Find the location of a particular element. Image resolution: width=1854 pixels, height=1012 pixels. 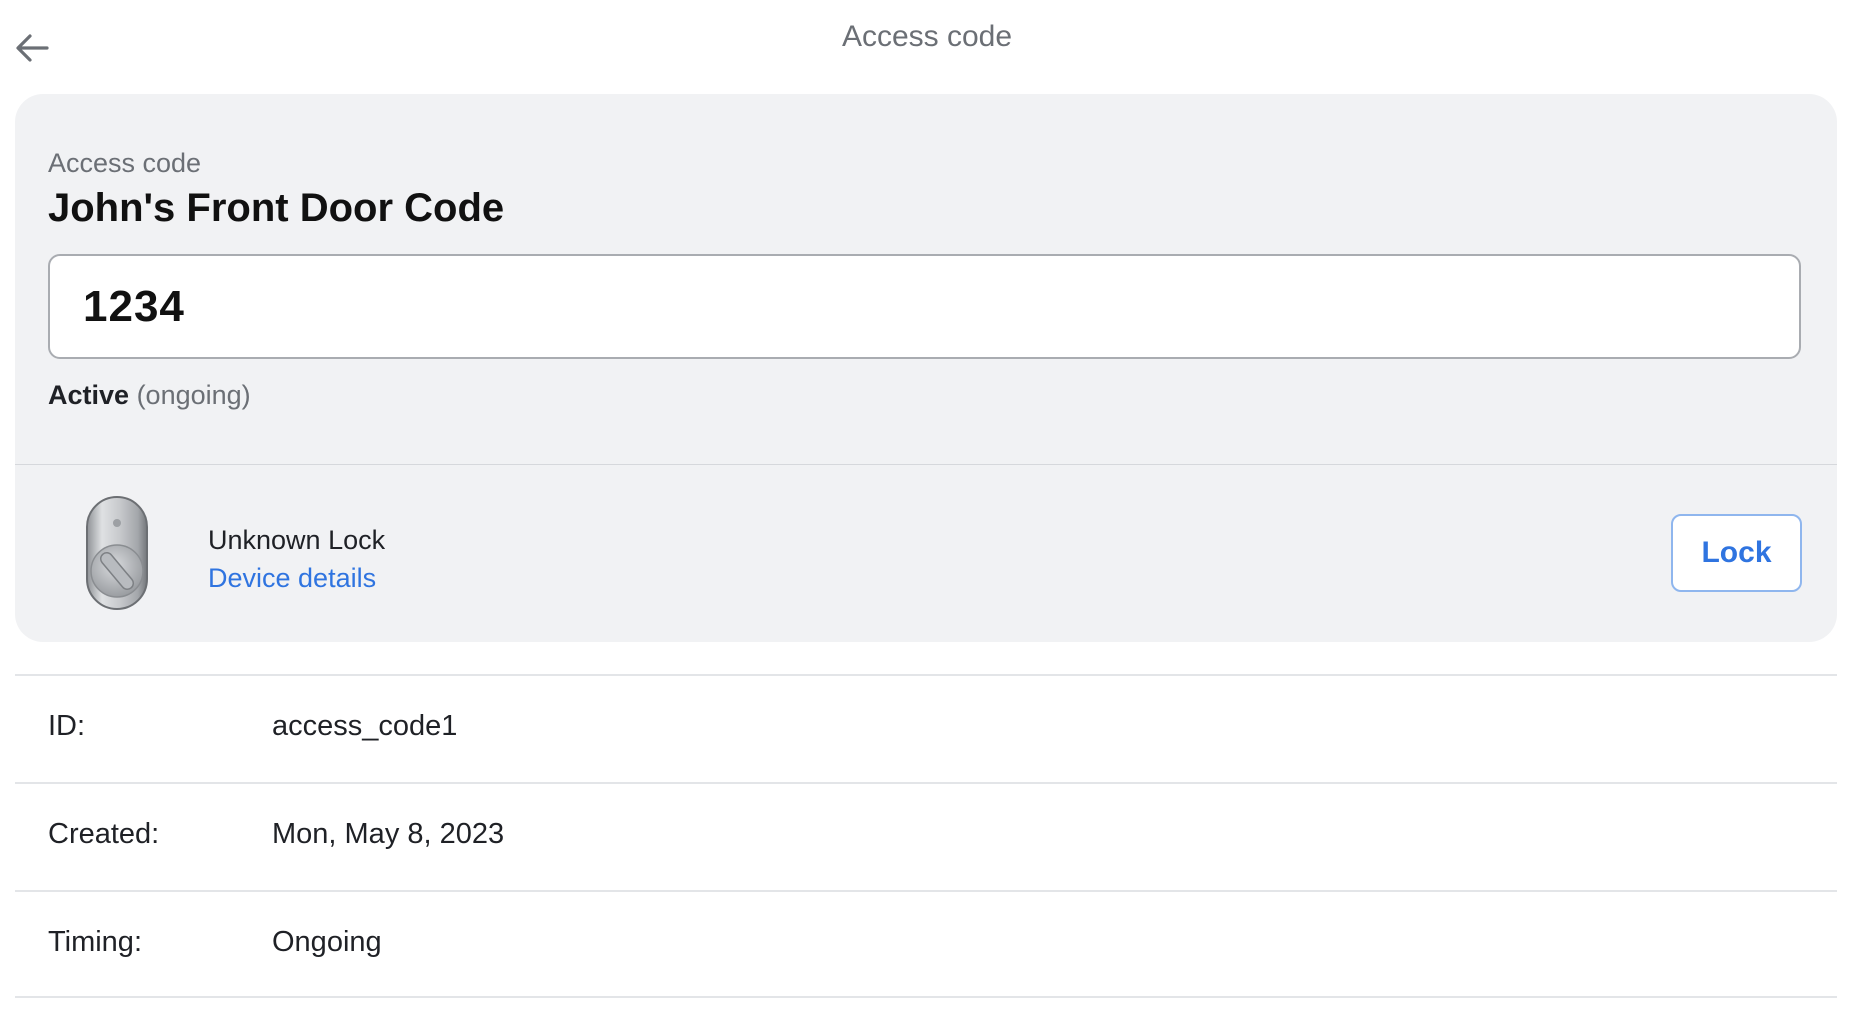

detail-value: Ongoing is located at coordinates (327, 942).